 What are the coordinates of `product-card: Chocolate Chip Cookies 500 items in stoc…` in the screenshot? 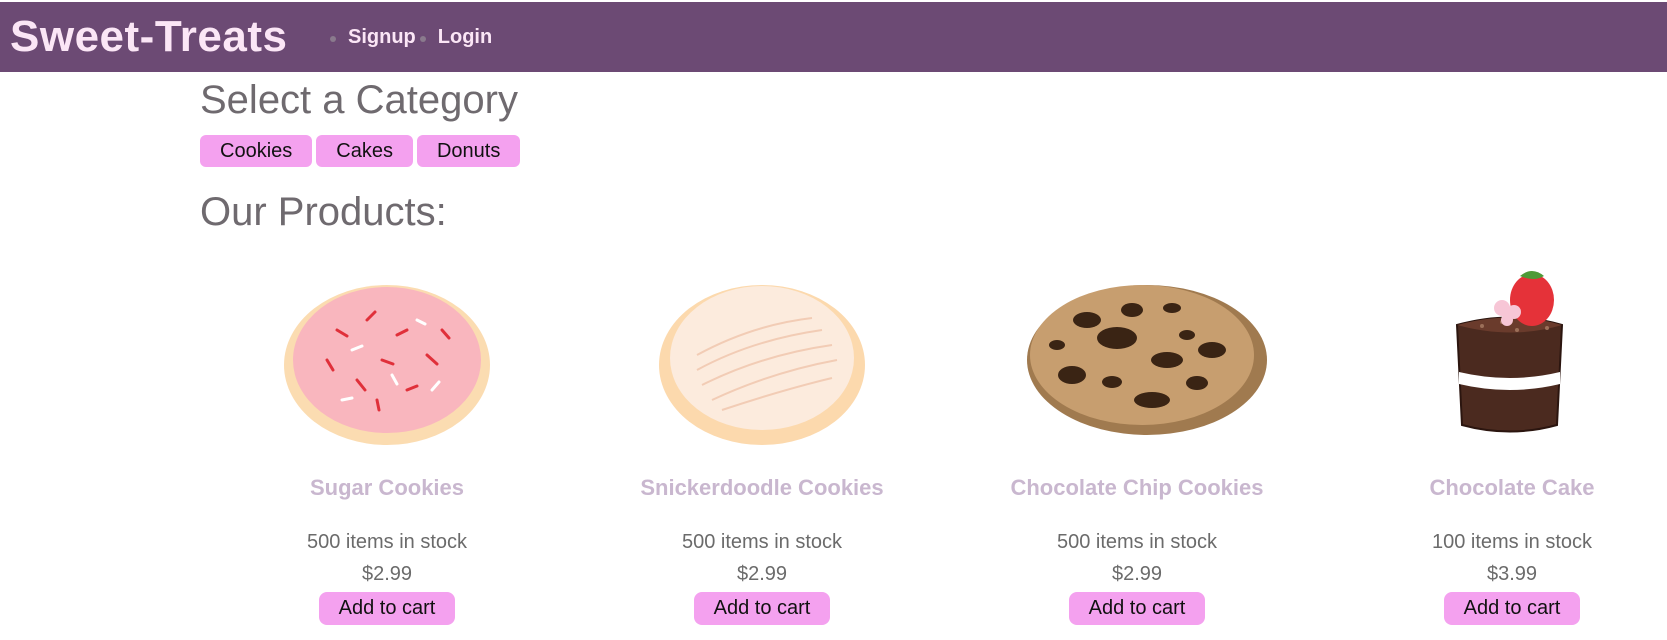 It's located at (1137, 442).